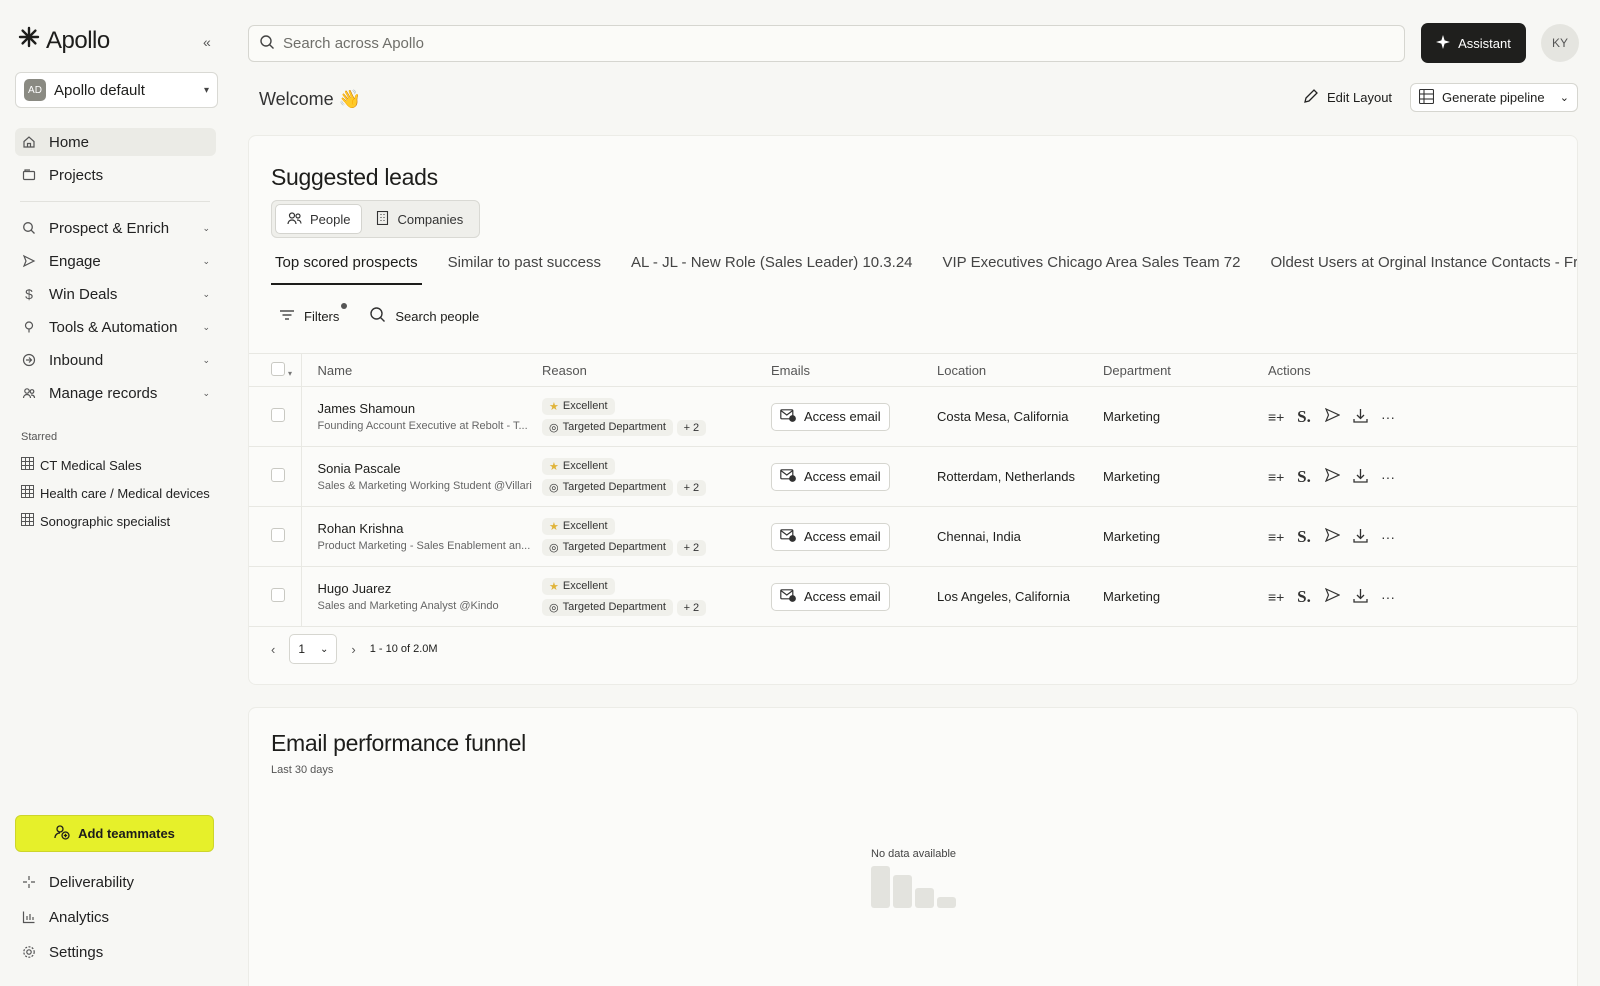  I want to click on tab-similar-past: Similar to past success, so click(524, 266).